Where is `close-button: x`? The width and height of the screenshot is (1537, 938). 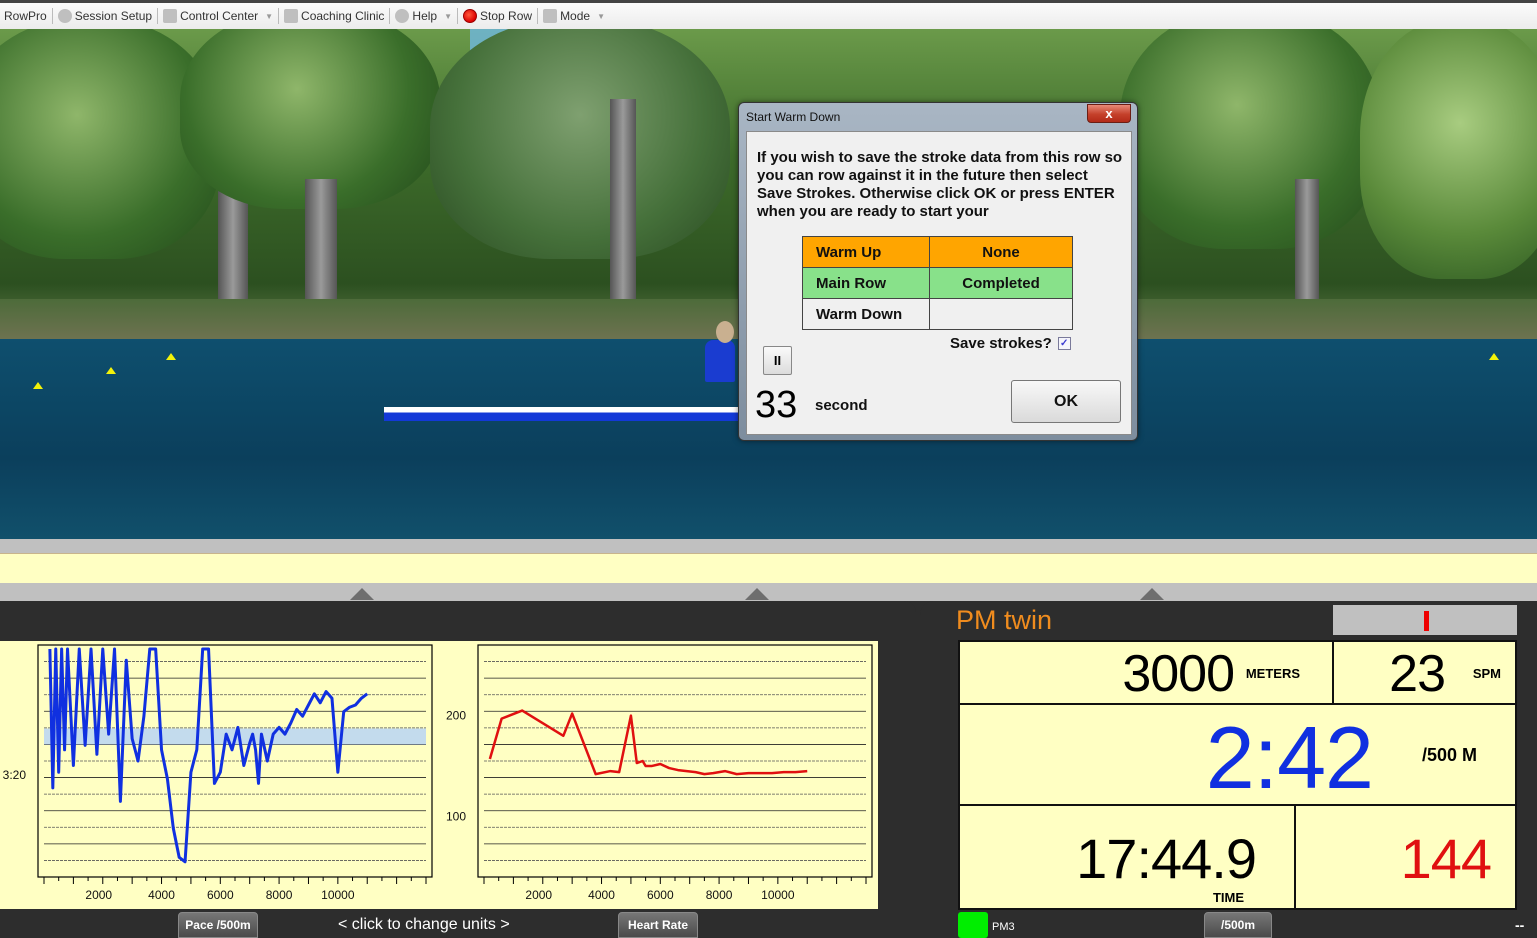 close-button: x is located at coordinates (1109, 113).